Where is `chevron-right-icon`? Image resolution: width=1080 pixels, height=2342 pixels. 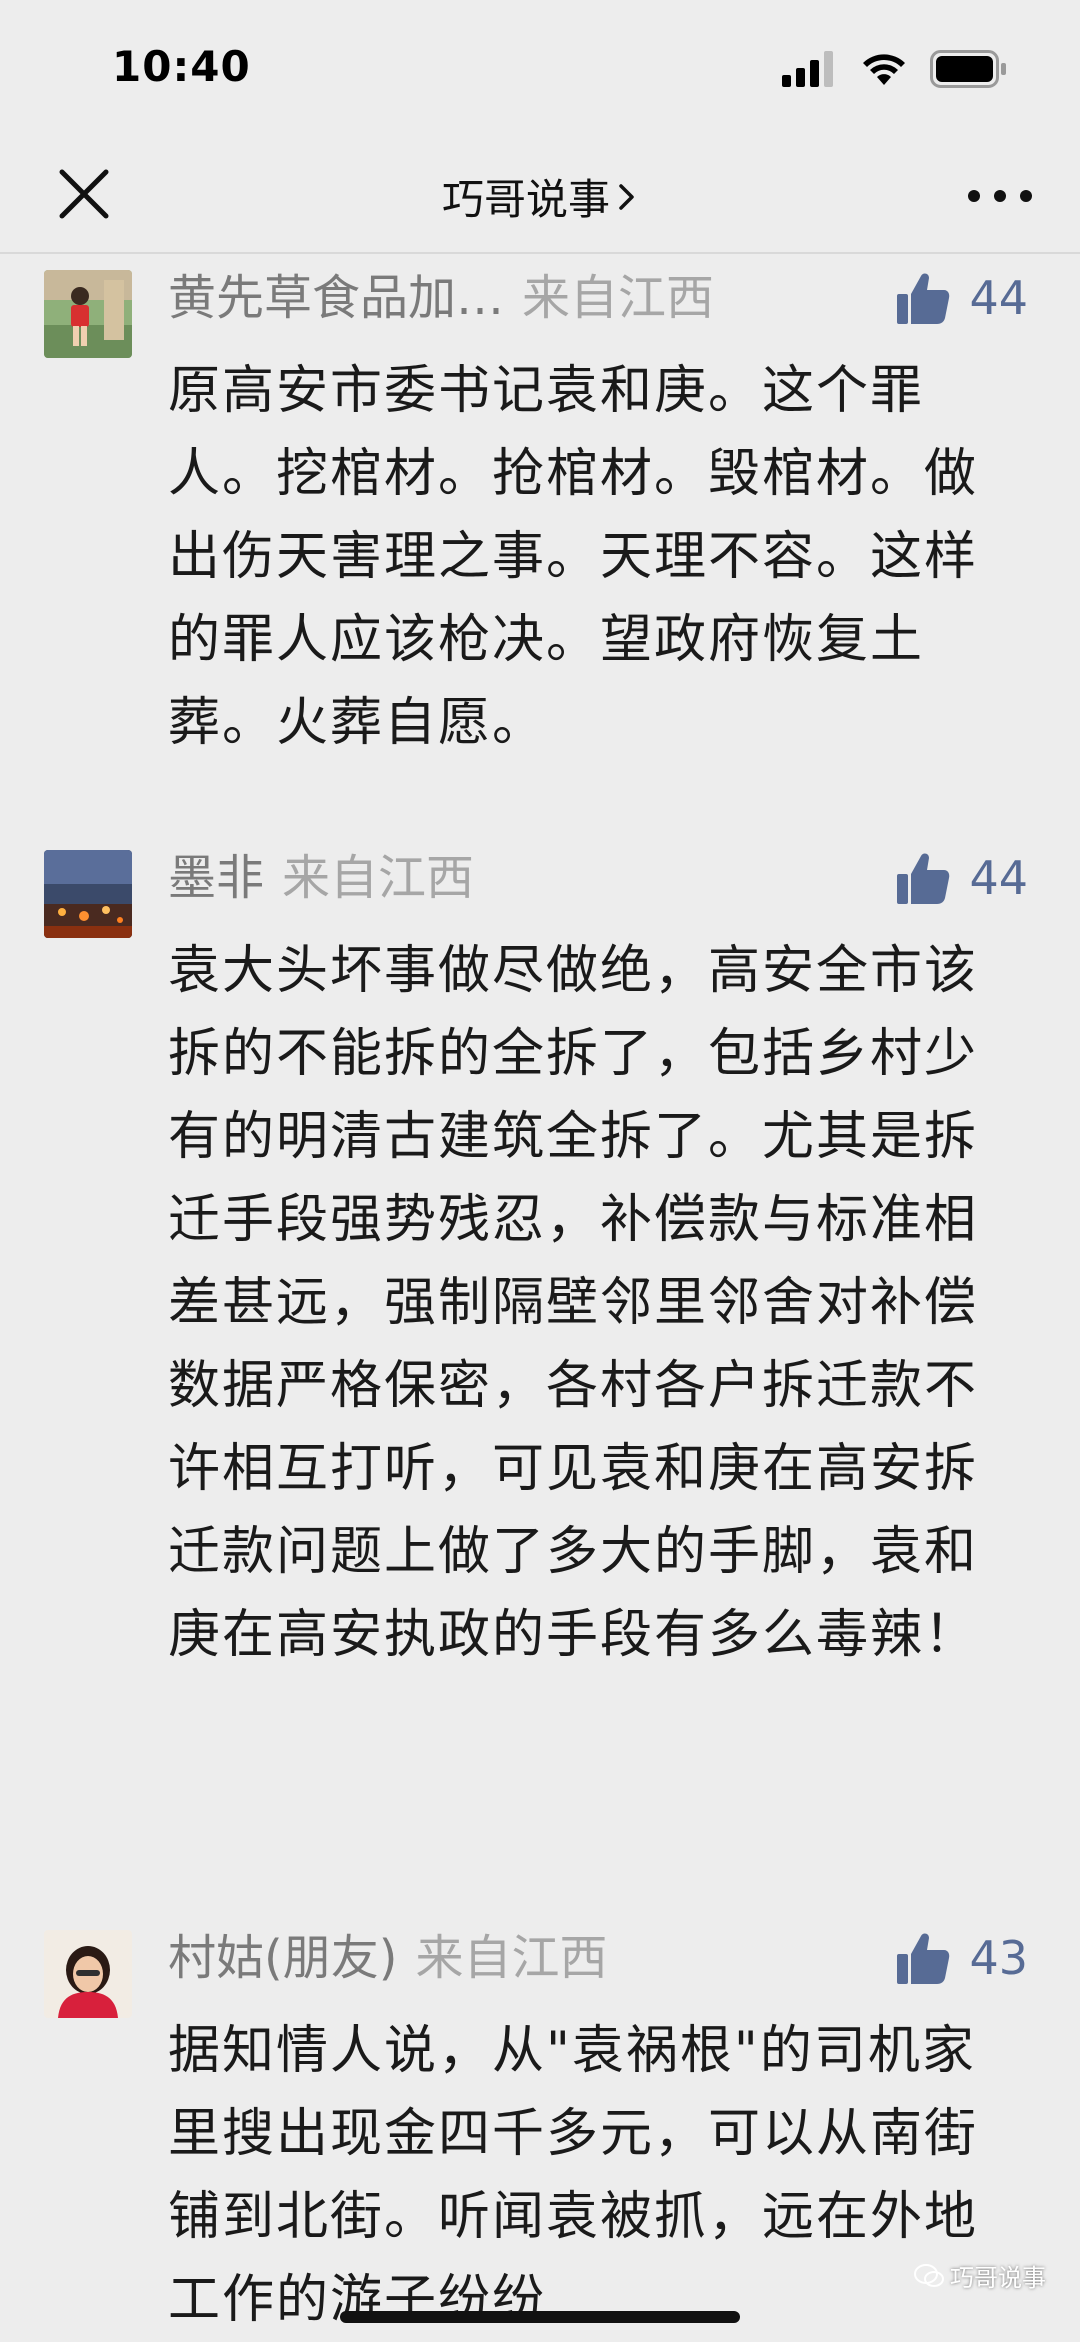
chevron-right-icon is located at coordinates (626, 196).